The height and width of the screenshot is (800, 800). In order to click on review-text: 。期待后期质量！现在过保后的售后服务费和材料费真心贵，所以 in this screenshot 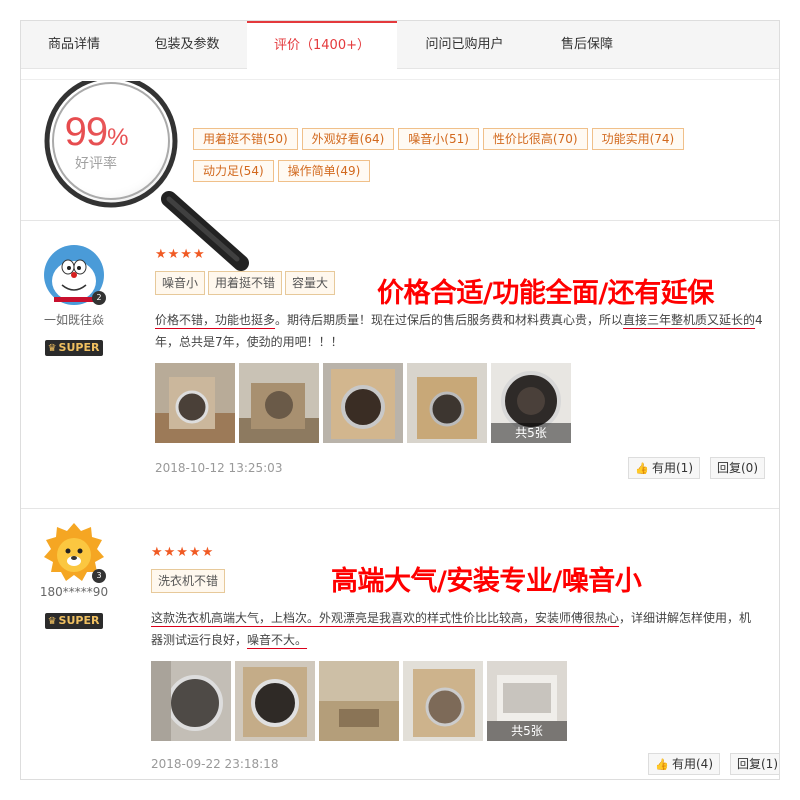, I will do `click(449, 320)`.